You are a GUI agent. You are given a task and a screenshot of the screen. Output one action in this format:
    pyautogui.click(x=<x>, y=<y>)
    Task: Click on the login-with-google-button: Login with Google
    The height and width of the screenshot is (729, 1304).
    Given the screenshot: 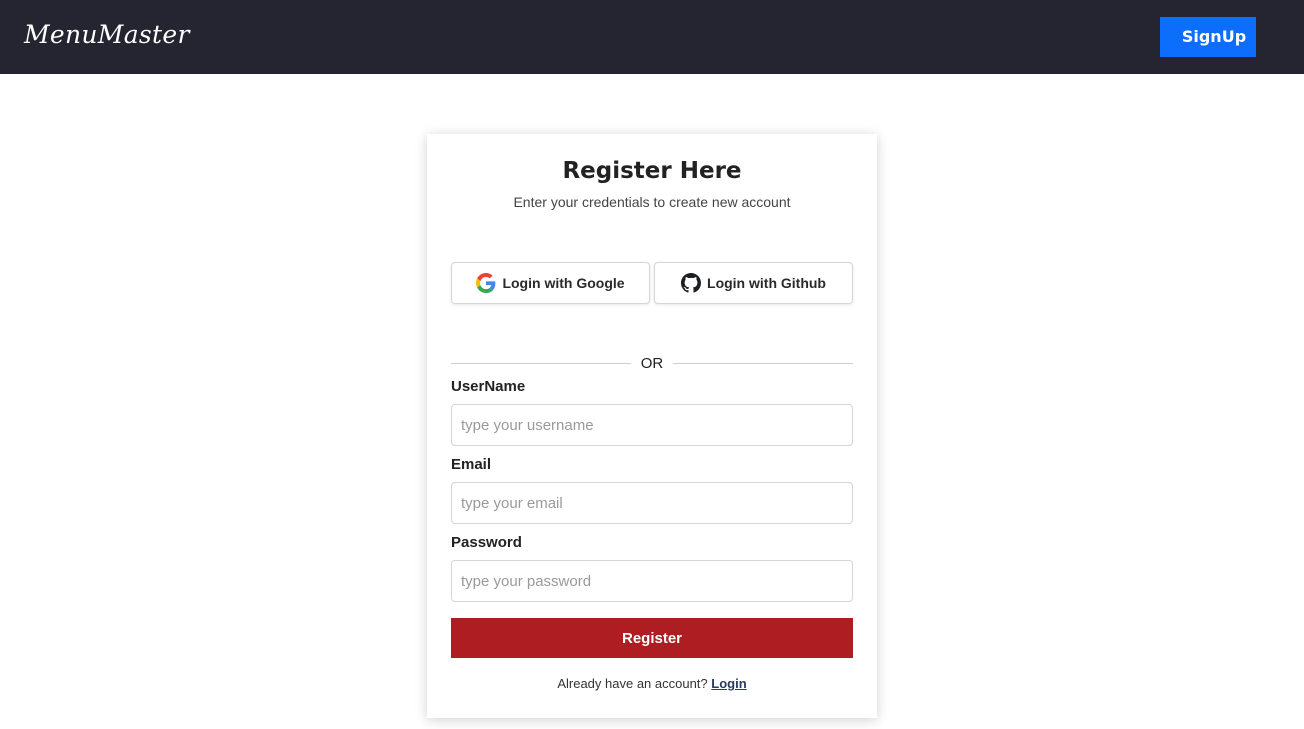 What is the action you would take?
    pyautogui.click(x=550, y=283)
    